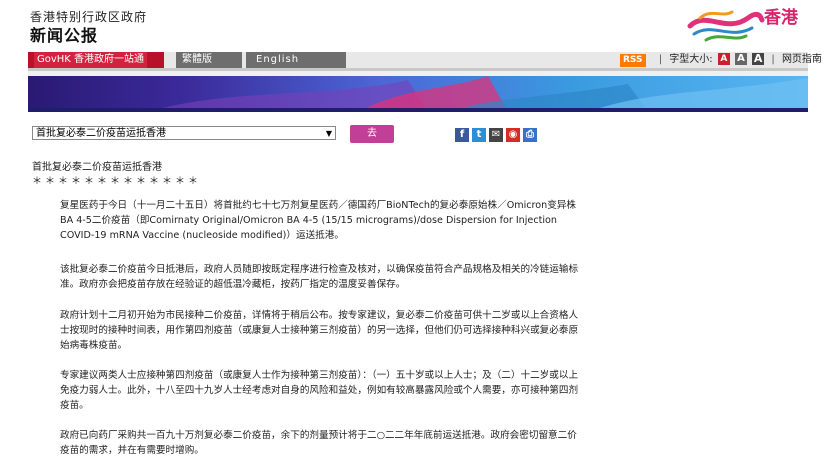 The height and width of the screenshot is (460, 832). Describe the element at coordinates (328, 133) in the screenshot. I see `chevron-down-icon: ▼` at that location.